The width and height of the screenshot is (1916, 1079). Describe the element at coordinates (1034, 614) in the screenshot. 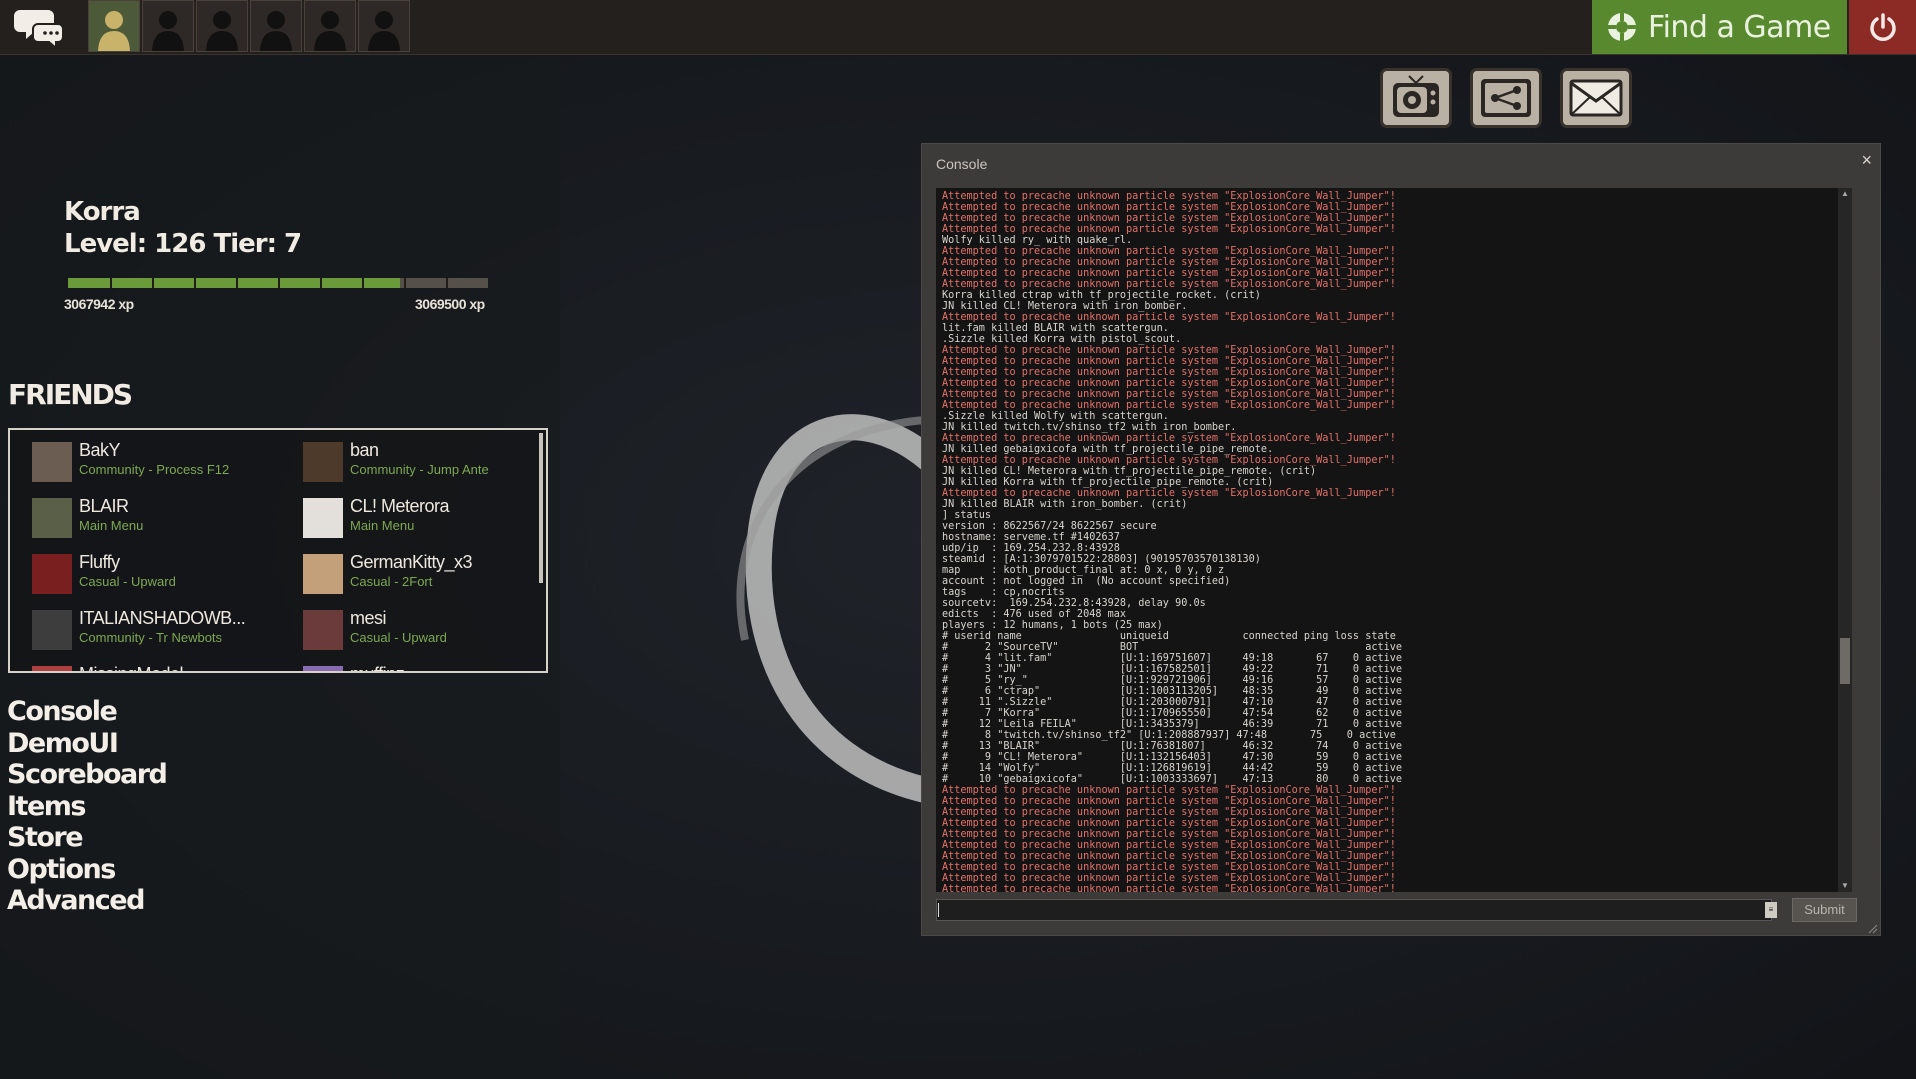

I see `console-line: edicts : 476 used of 2048 max` at that location.